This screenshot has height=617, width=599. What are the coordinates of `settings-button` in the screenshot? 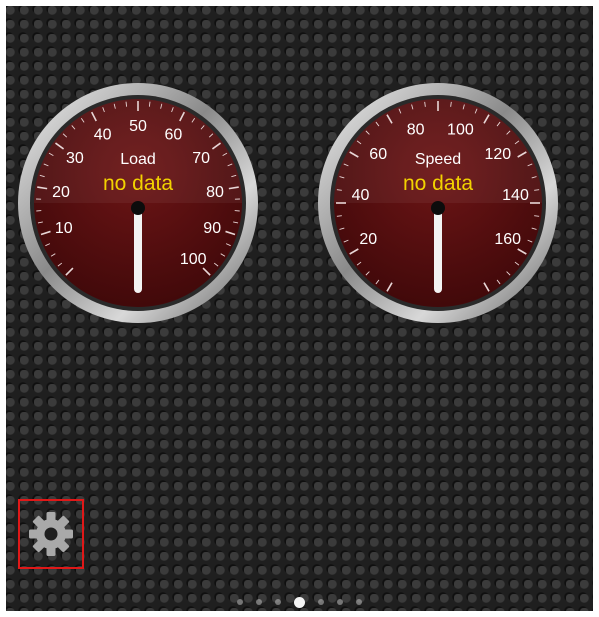 It's located at (51, 534).